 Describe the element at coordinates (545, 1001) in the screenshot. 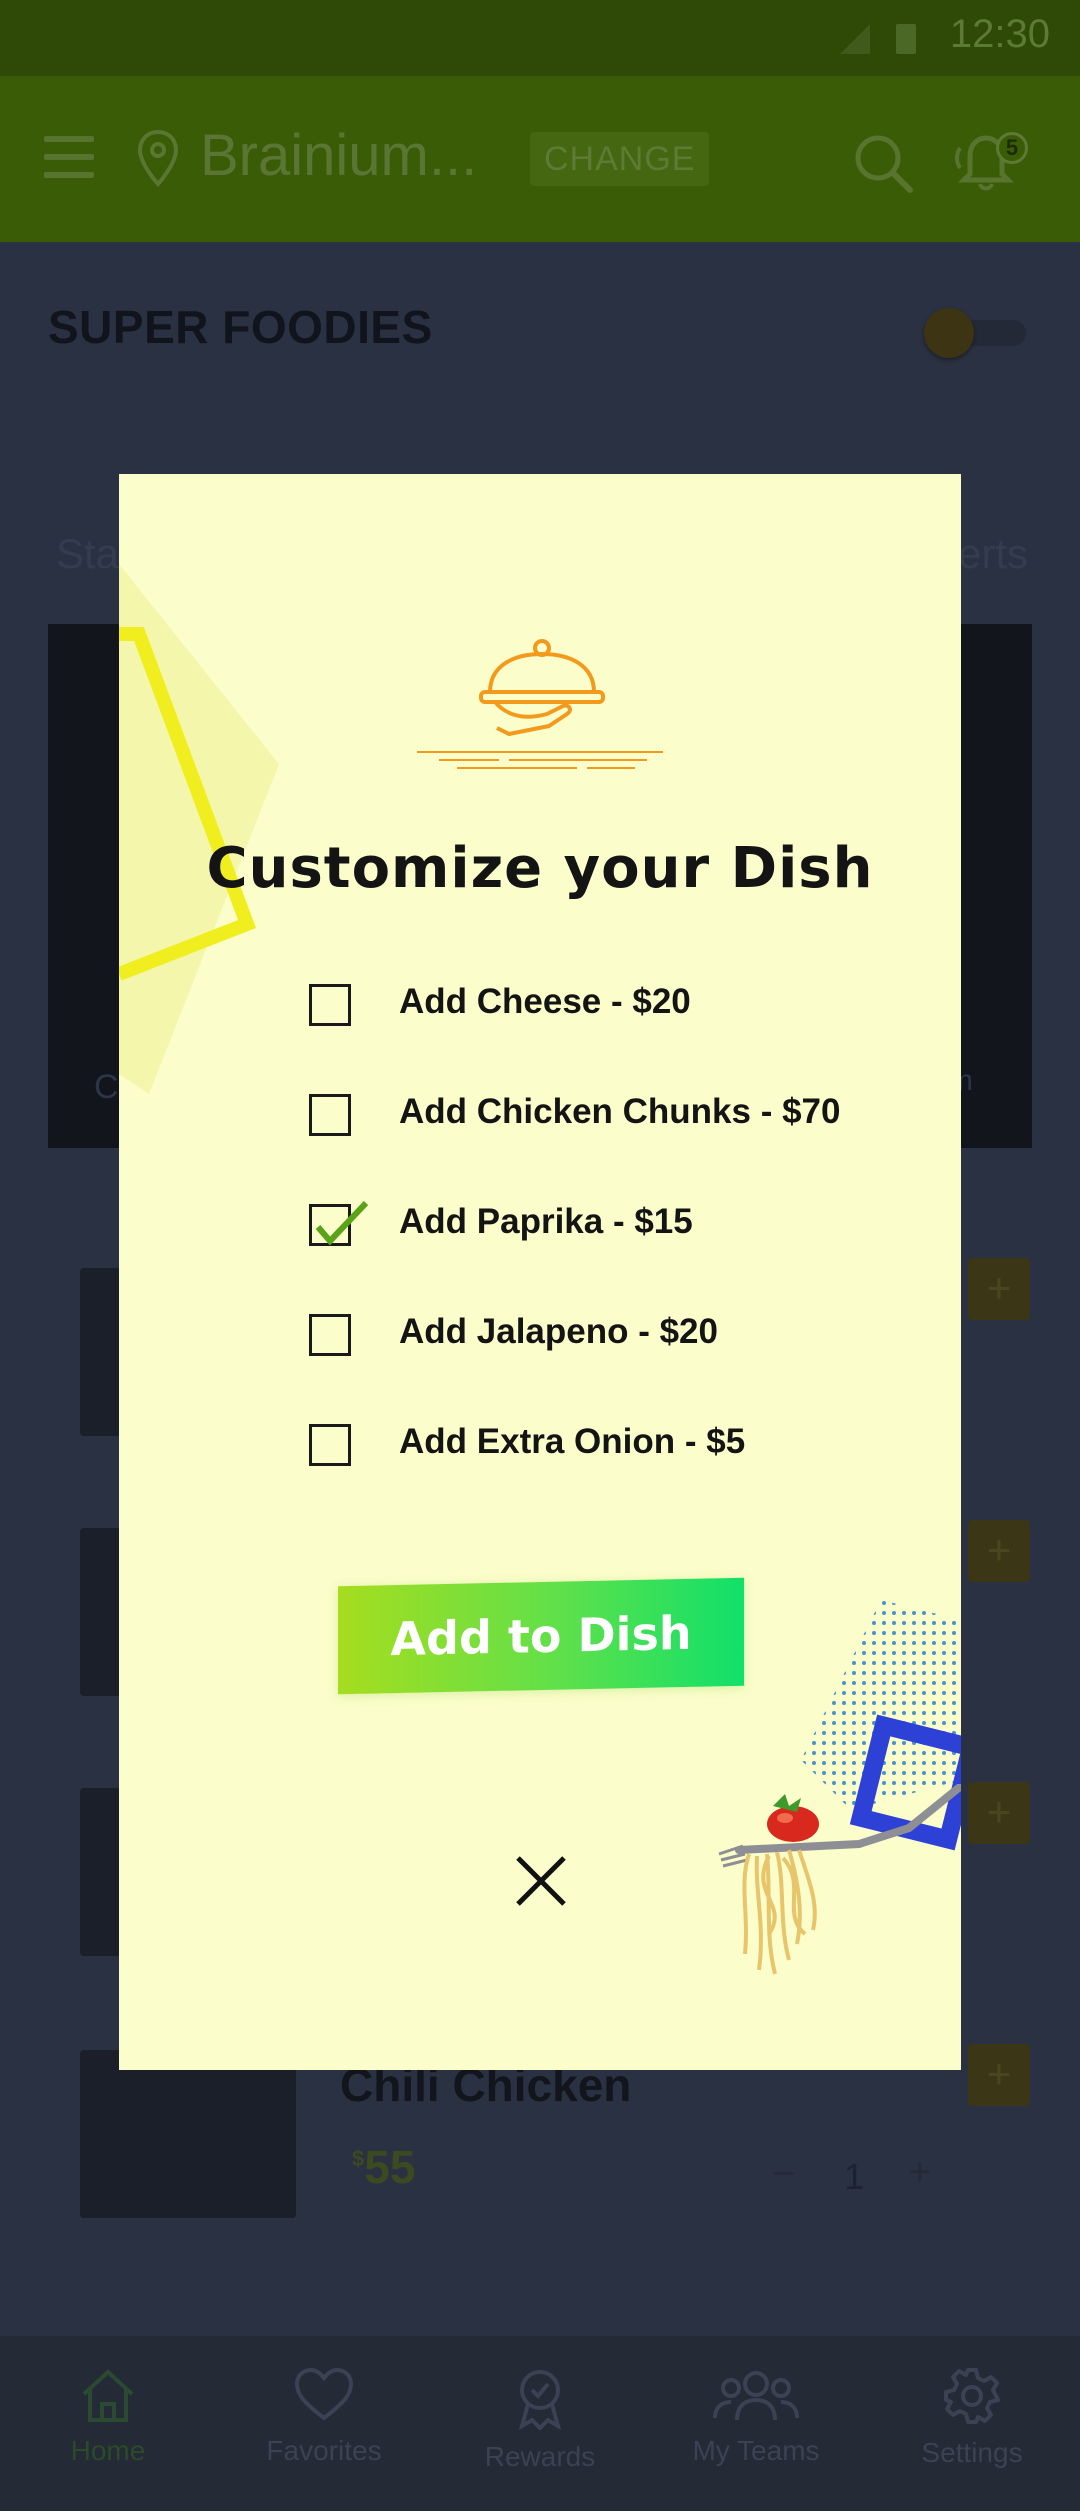

I see `option-label: Add Cheese - $20` at that location.